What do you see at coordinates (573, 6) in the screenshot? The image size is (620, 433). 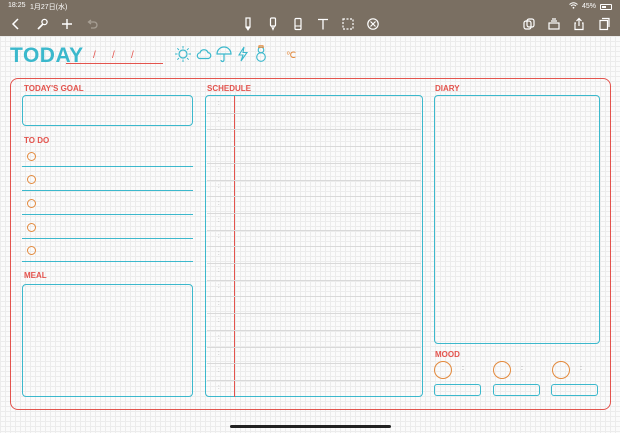 I see `wifi-icon` at bounding box center [573, 6].